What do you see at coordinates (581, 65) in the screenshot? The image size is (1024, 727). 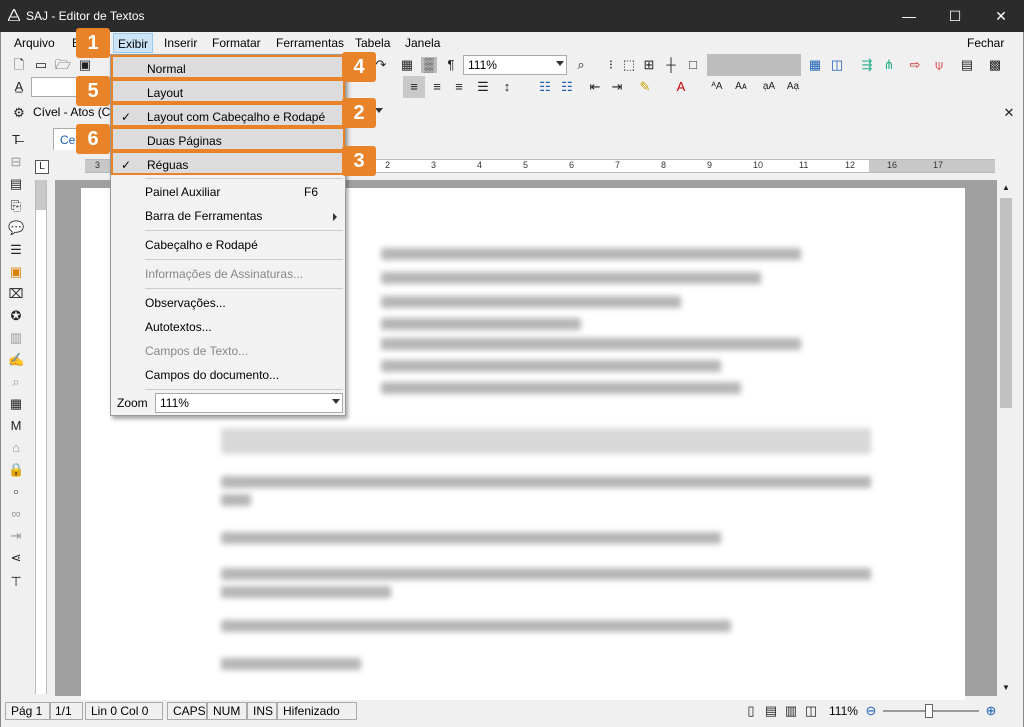 I see `find-icon: ⌕` at bounding box center [581, 65].